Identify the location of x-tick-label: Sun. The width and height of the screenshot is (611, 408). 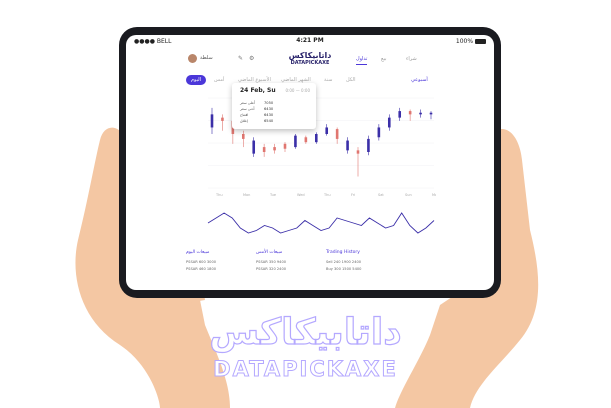
(408, 195).